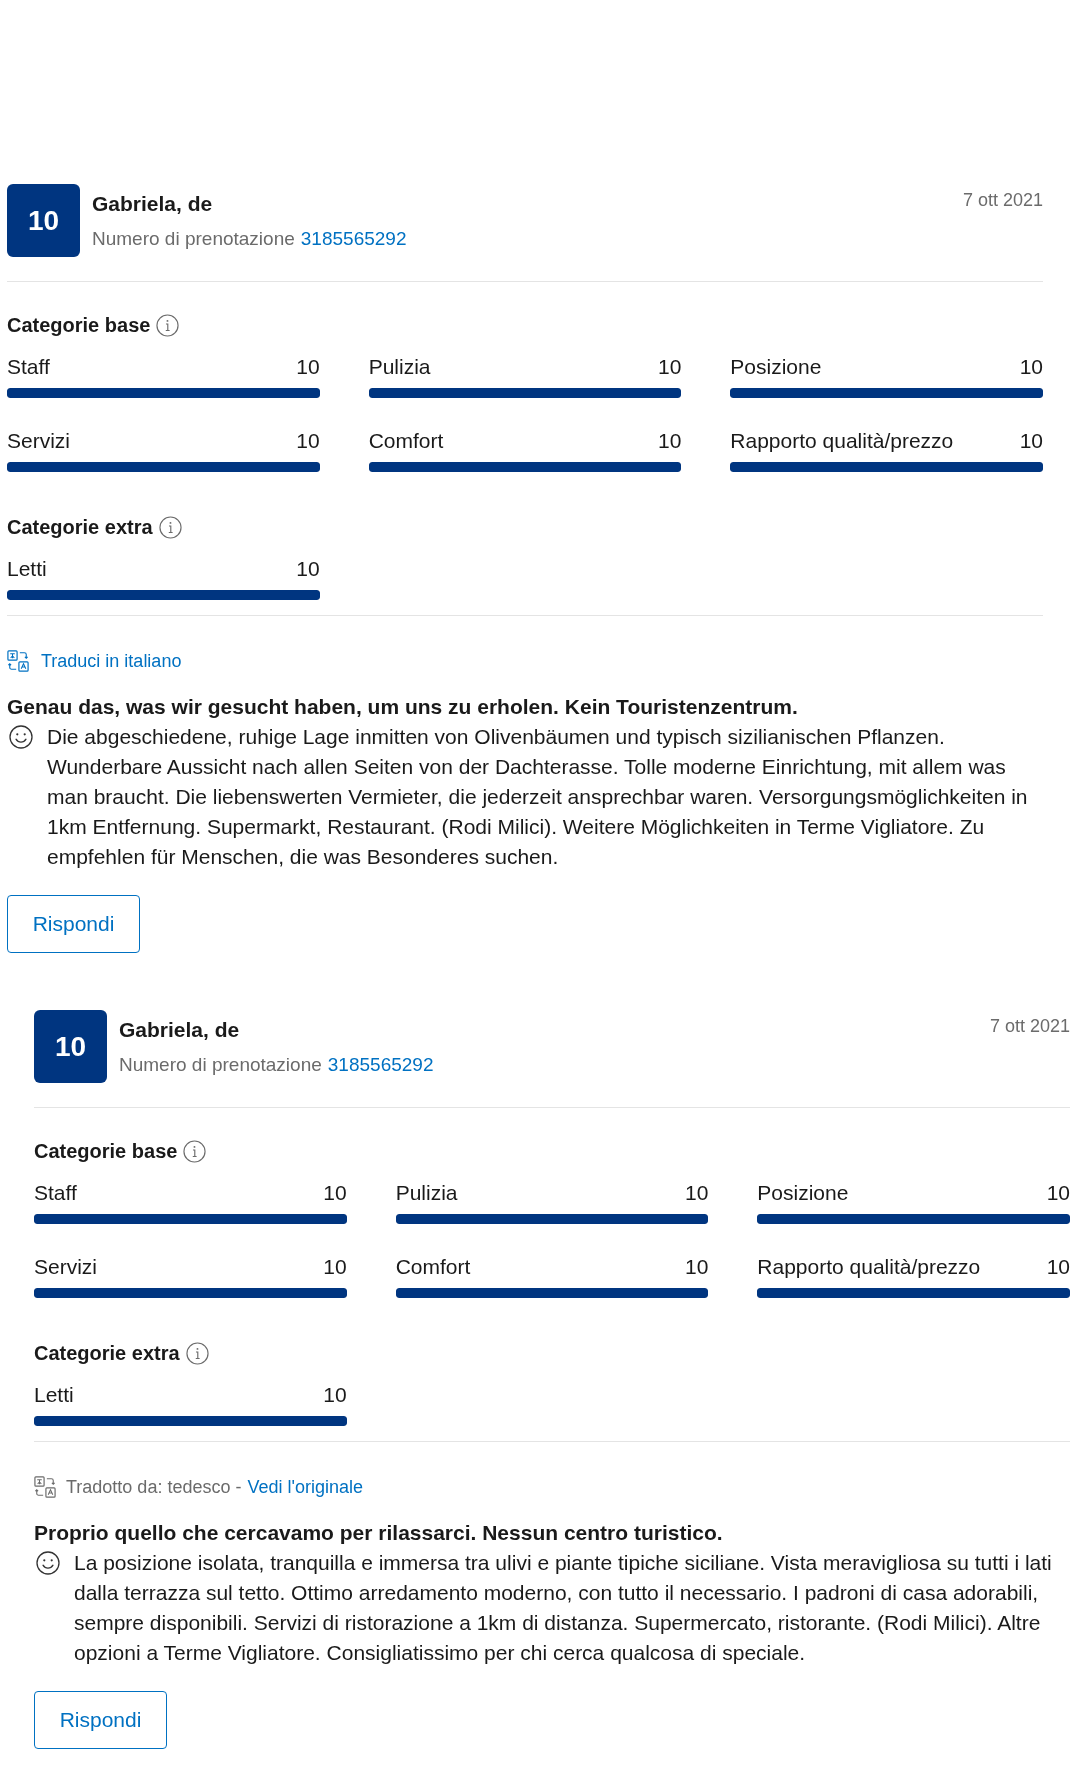  What do you see at coordinates (154, 1487) in the screenshot?
I see `translation-note: Tradotto da: tedesco -` at bounding box center [154, 1487].